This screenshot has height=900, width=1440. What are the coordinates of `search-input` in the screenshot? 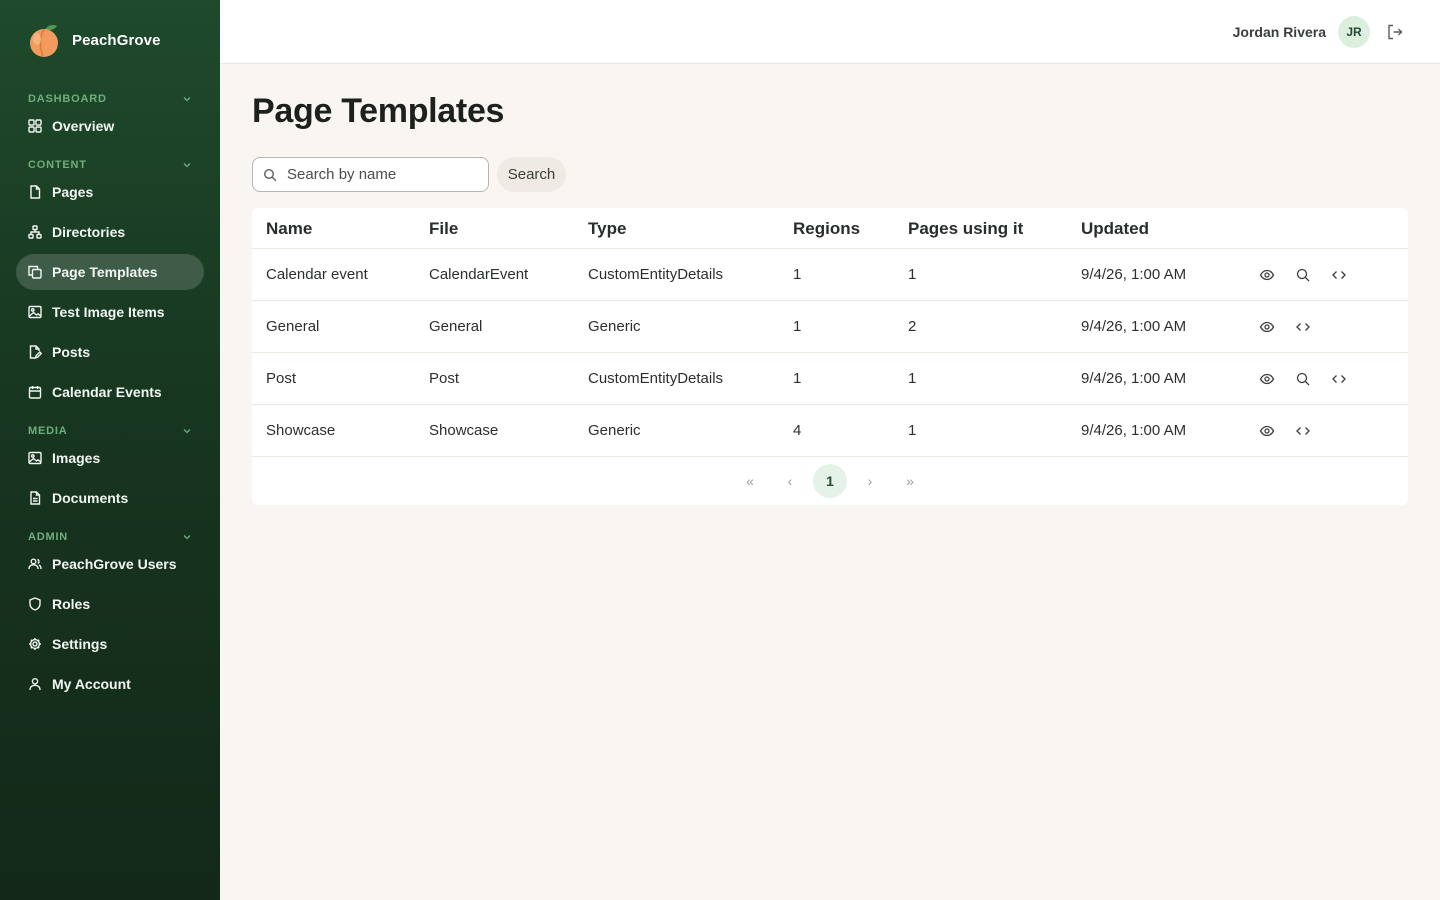 It's located at (382, 174).